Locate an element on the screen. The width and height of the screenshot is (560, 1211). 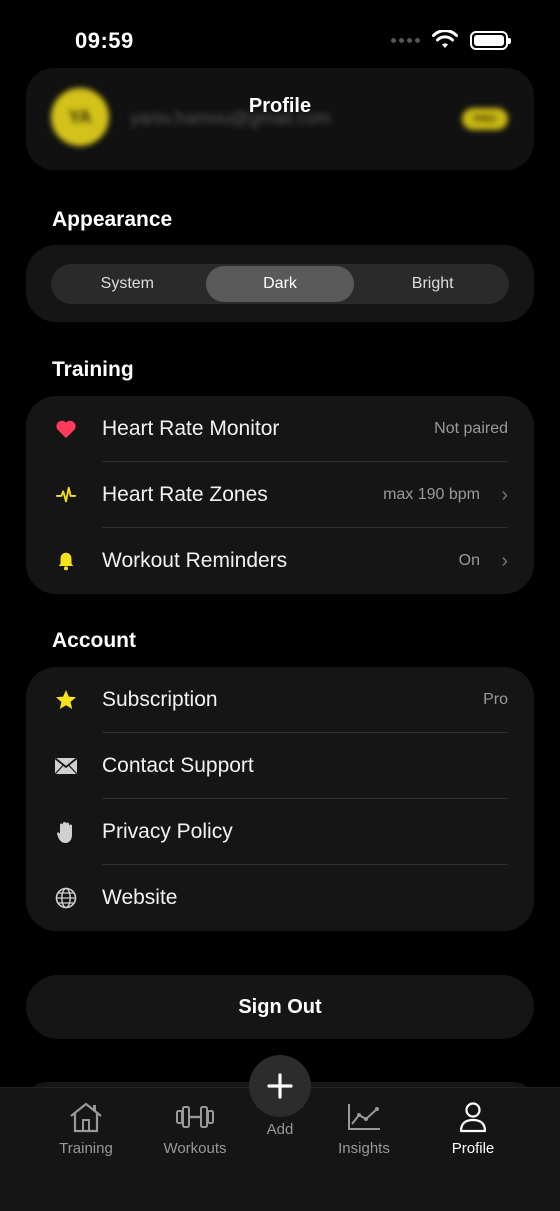
globe-icon is located at coordinates (66, 898).